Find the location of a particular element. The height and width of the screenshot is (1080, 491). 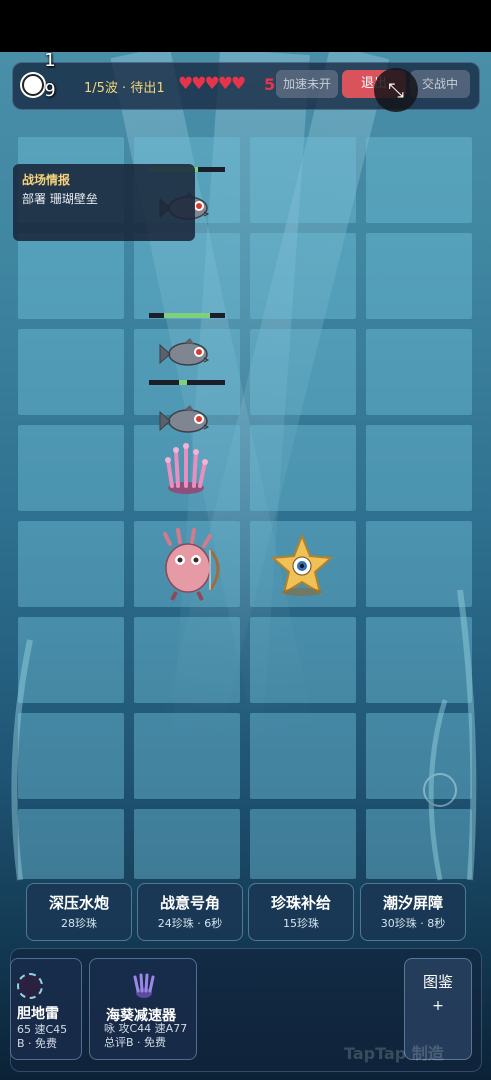

info-text: 部署 珊瑚壁垒 is located at coordinates (60, 199).